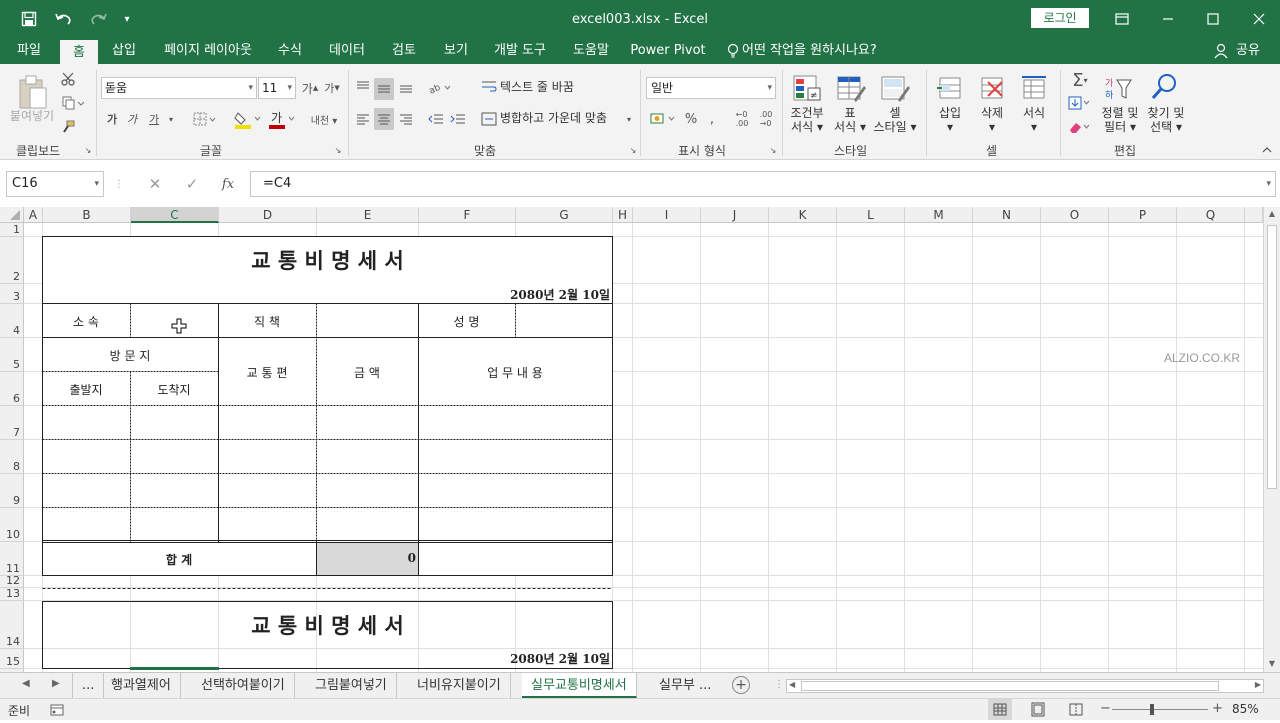 This screenshot has height=723, width=1280. Describe the element at coordinates (132, 119) in the screenshot. I see `italic-button: 가` at that location.